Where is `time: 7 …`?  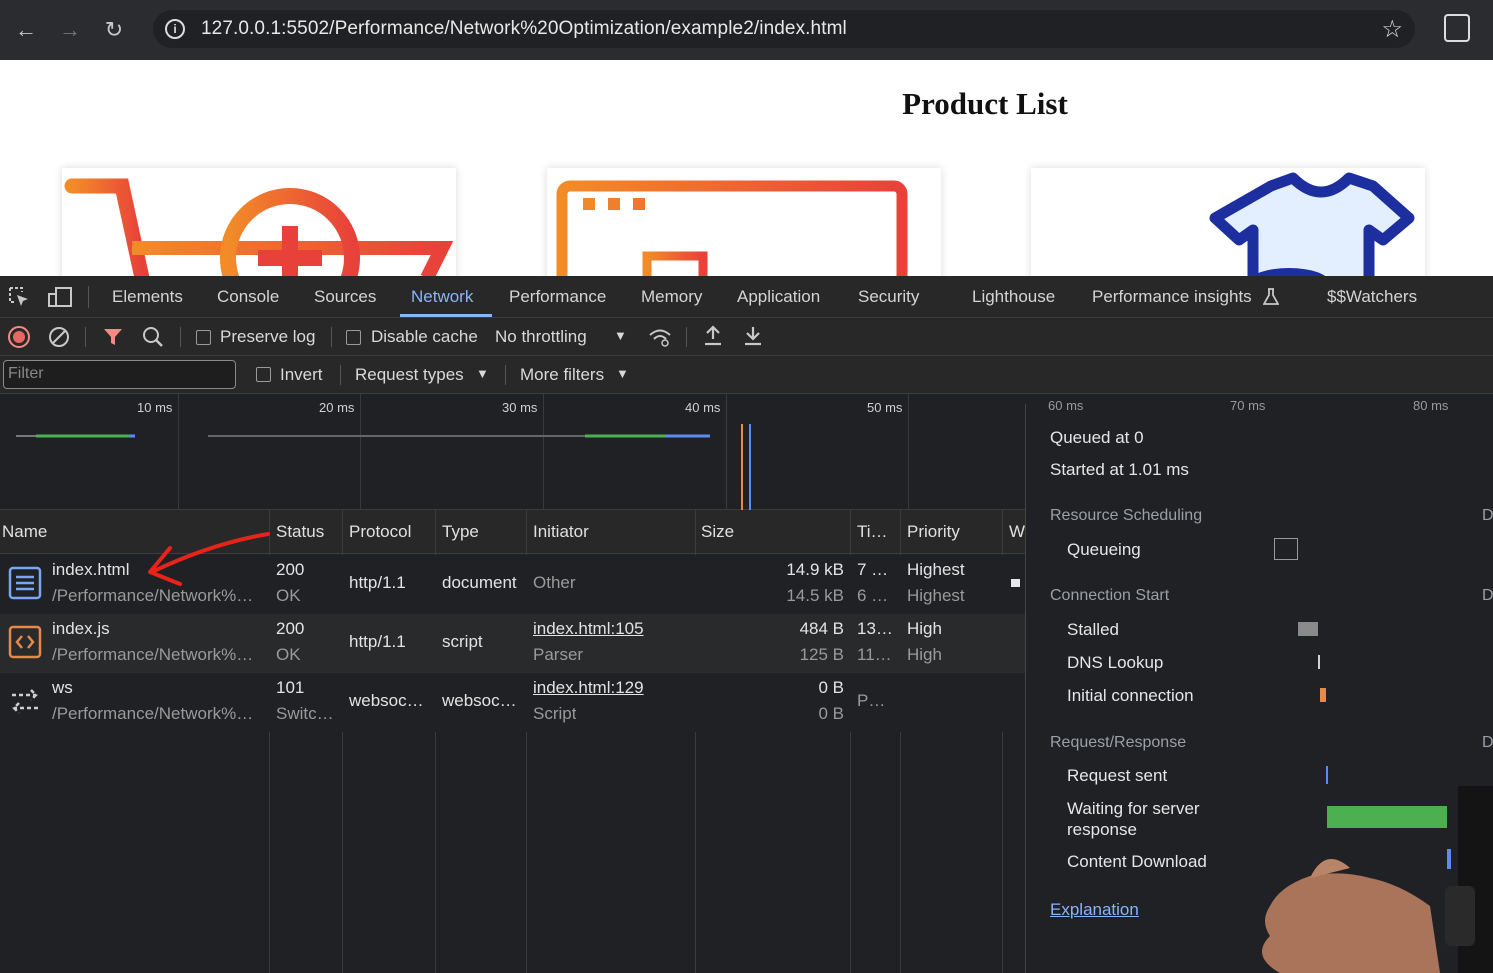 time: 7 … is located at coordinates (873, 569).